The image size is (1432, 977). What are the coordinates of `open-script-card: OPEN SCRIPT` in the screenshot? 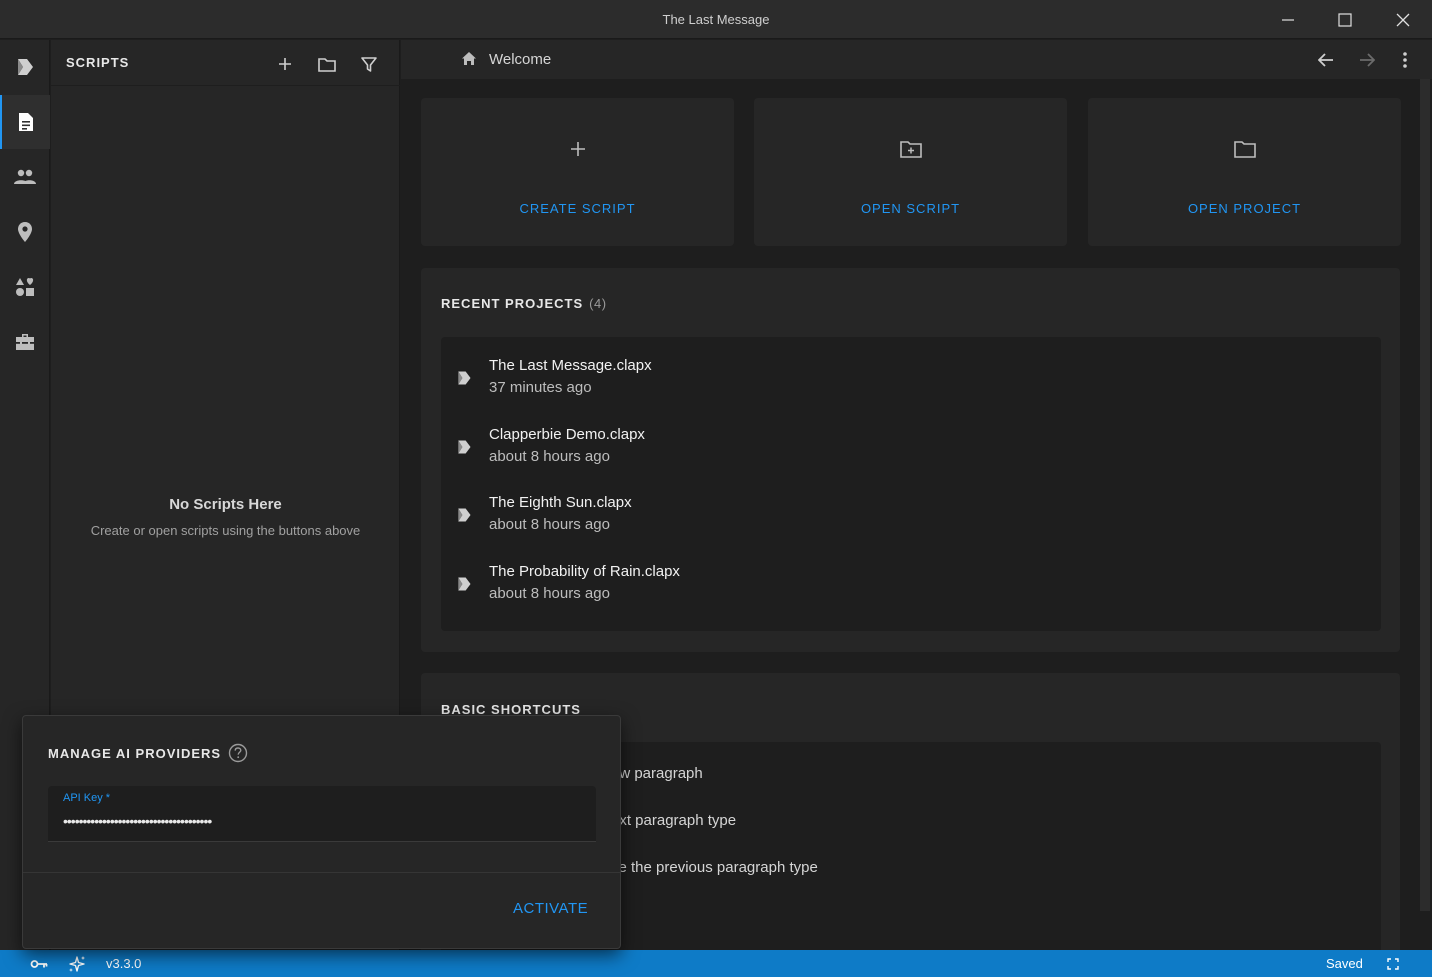 It's located at (910, 172).